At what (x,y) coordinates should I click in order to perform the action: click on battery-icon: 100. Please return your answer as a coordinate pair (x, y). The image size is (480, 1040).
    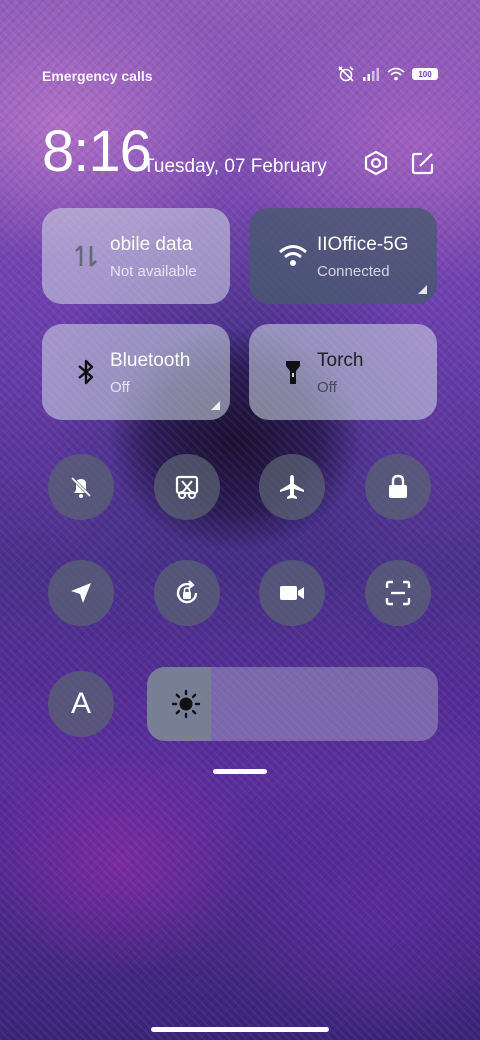
    Looking at the image, I should click on (425, 74).